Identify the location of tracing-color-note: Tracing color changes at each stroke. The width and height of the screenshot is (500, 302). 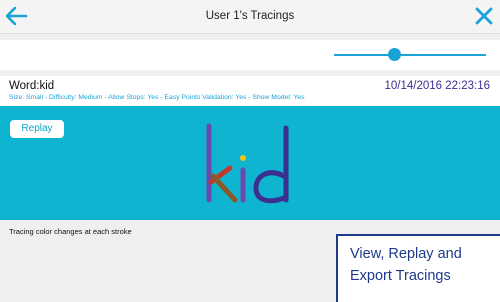
(70, 231).